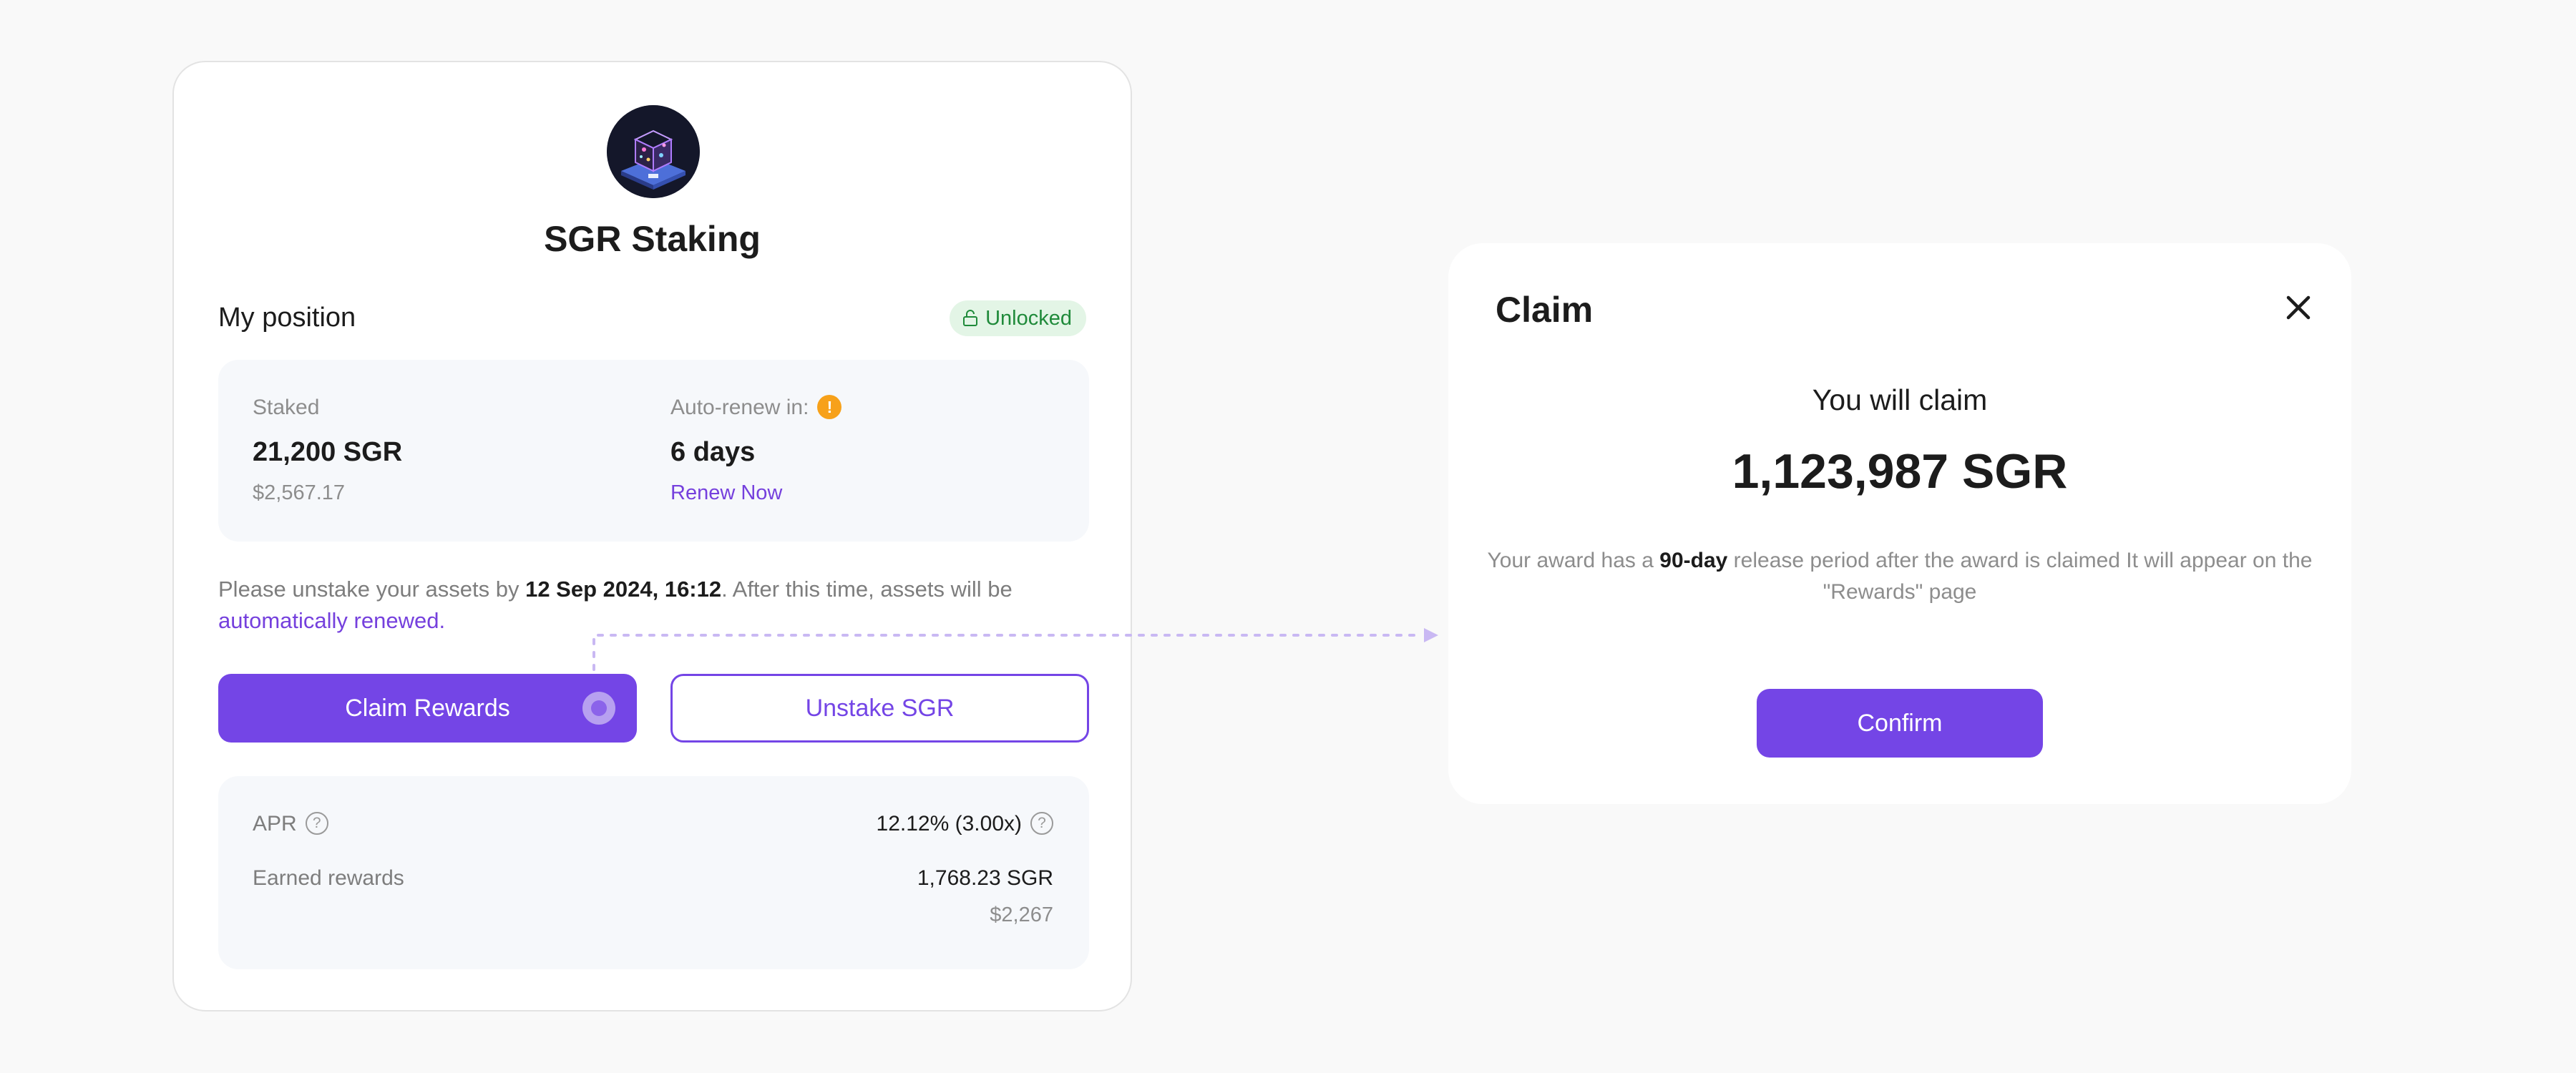 This screenshot has width=2576, height=1073. I want to click on autorenew-label-row: Auto-renew in:!, so click(756, 408).